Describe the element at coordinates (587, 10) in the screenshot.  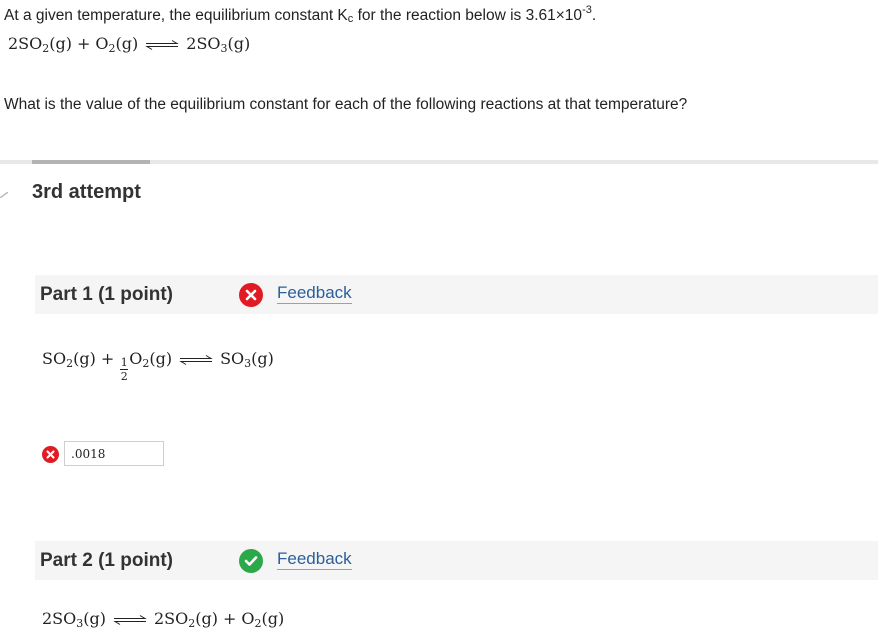
I see `kc-exponent: -3` at that location.